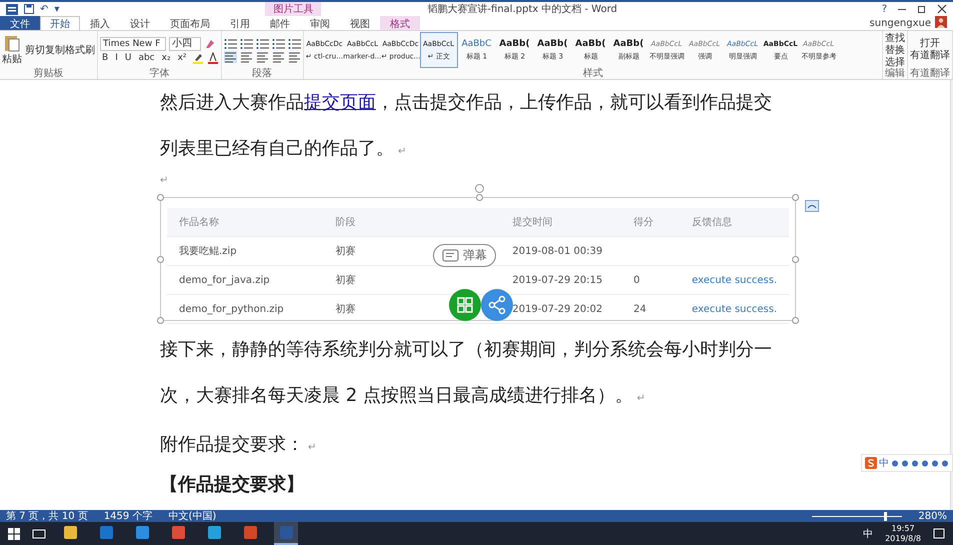  Describe the element at coordinates (400, 23) in the screenshot. I see `ribbon-tab: 格式` at that location.